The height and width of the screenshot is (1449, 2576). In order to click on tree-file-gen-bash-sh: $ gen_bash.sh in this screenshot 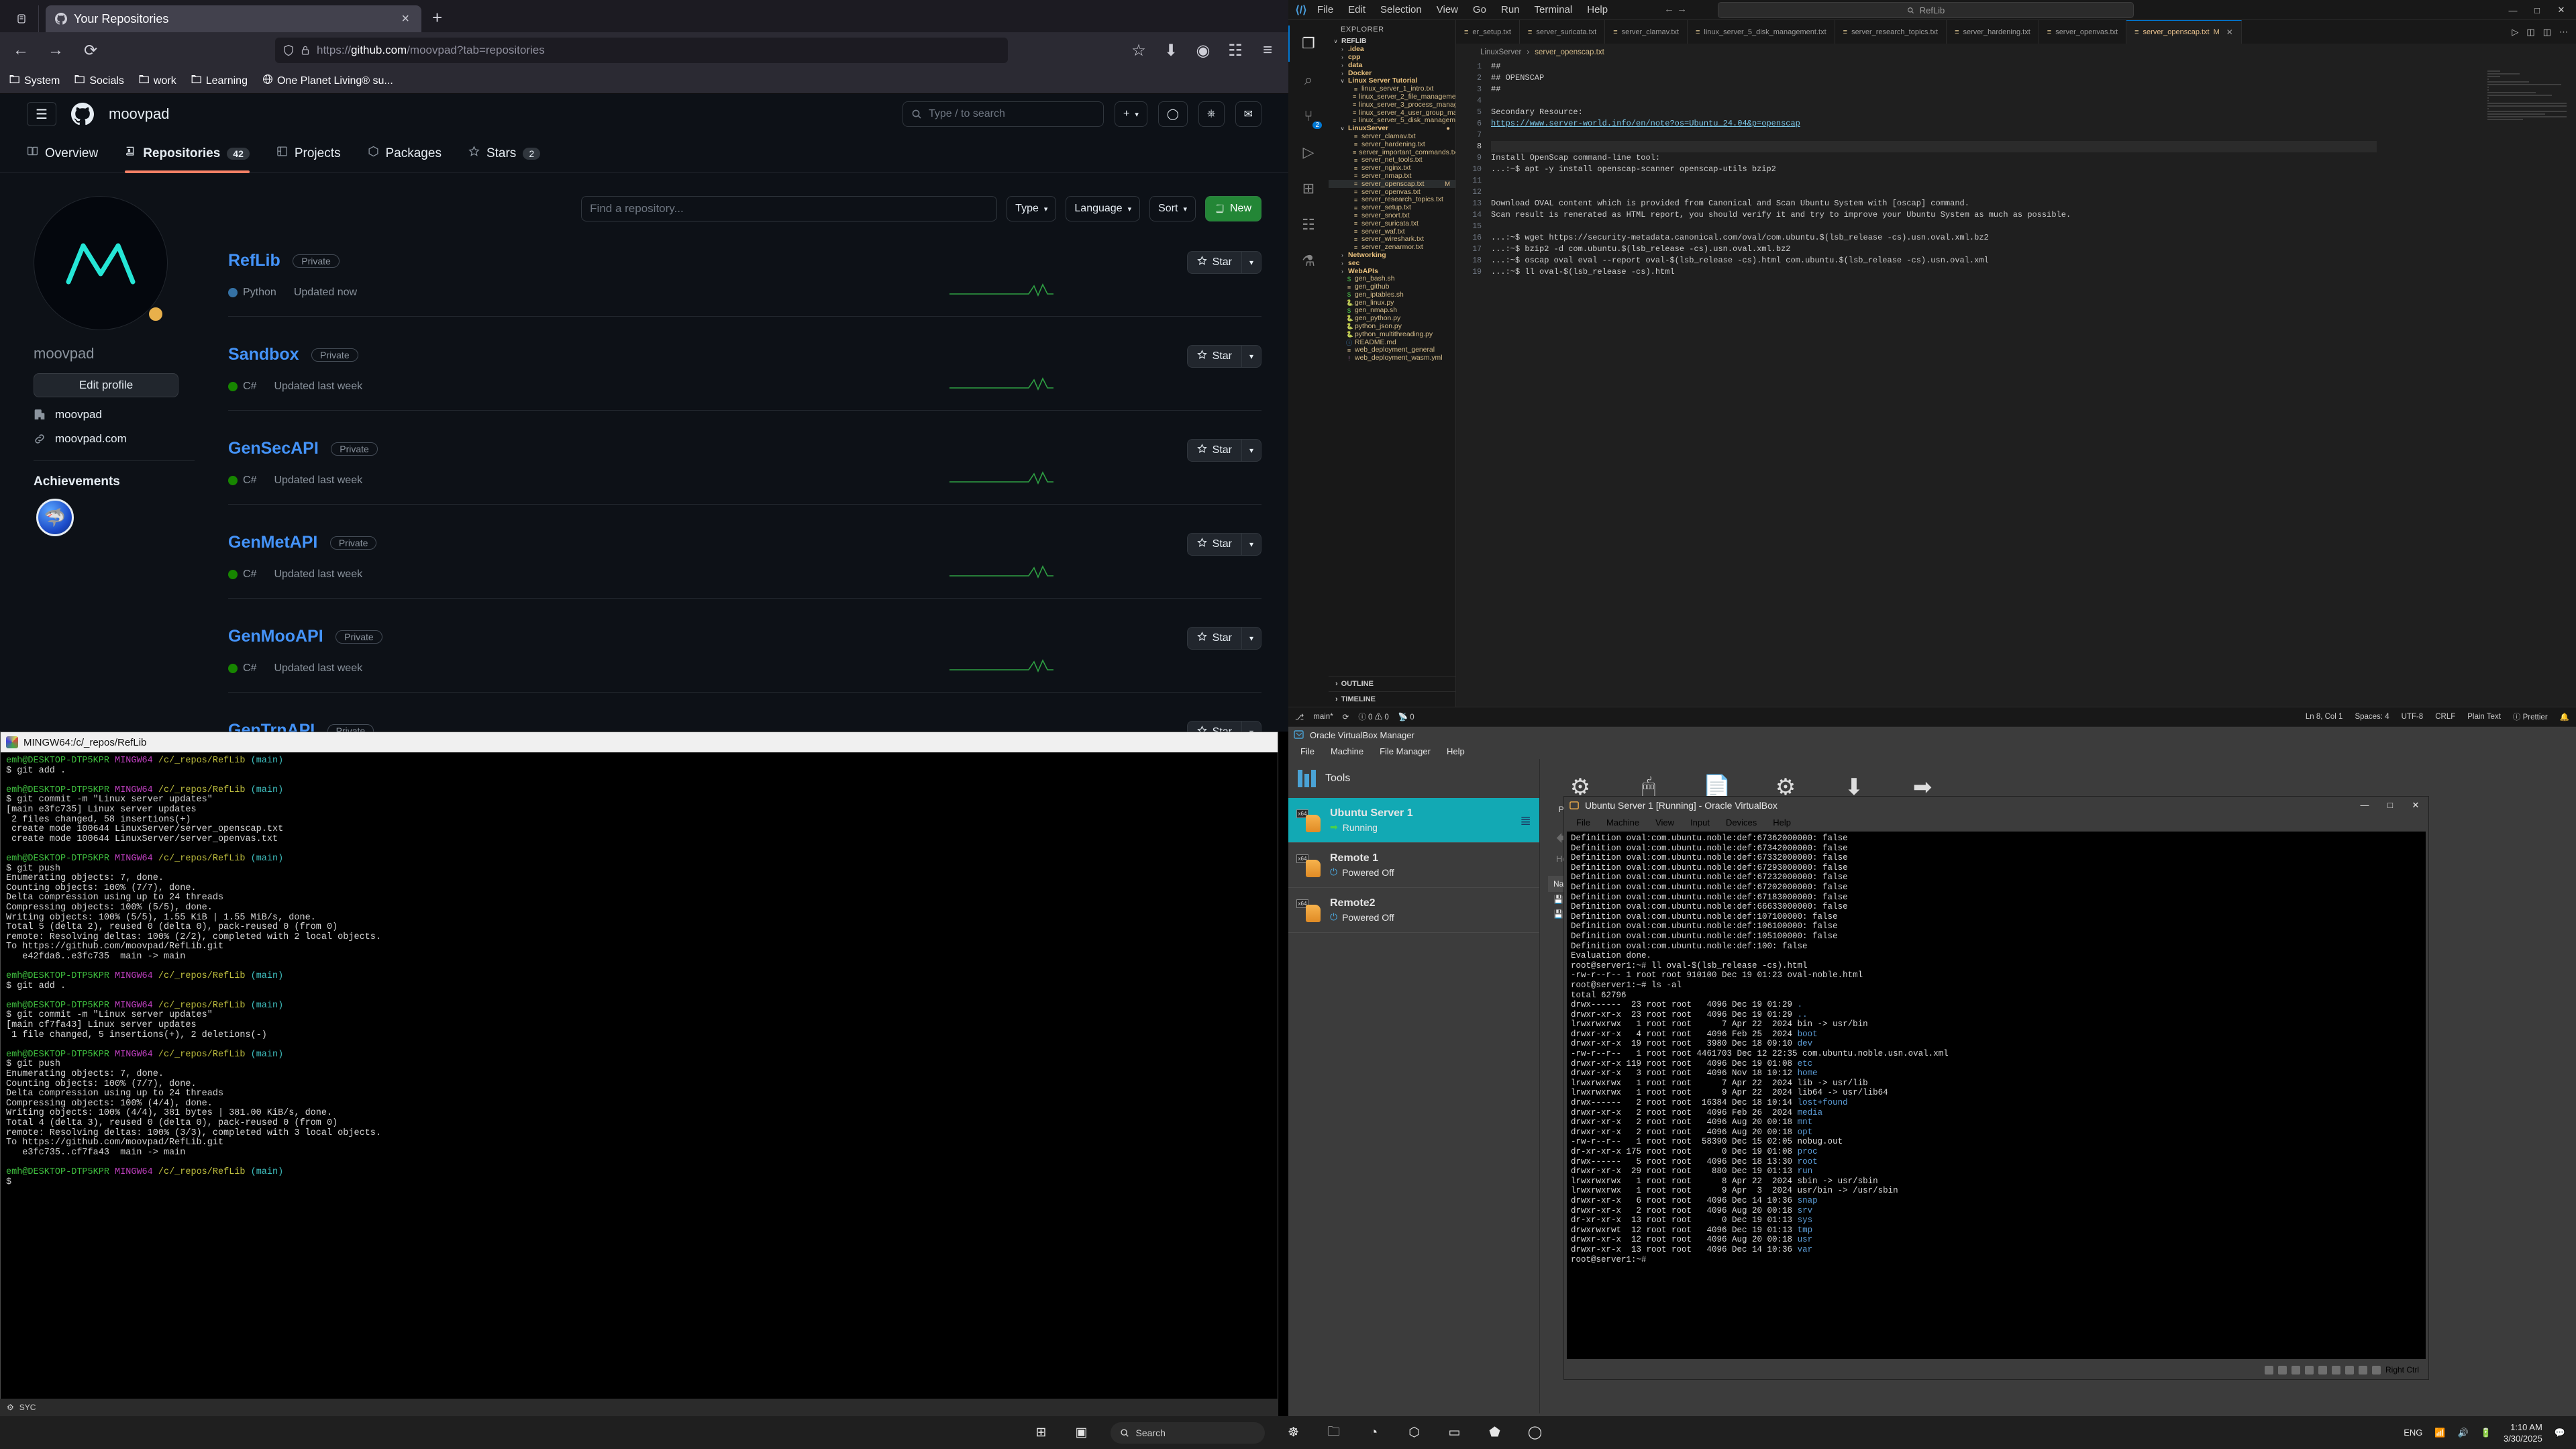, I will do `click(1392, 279)`.